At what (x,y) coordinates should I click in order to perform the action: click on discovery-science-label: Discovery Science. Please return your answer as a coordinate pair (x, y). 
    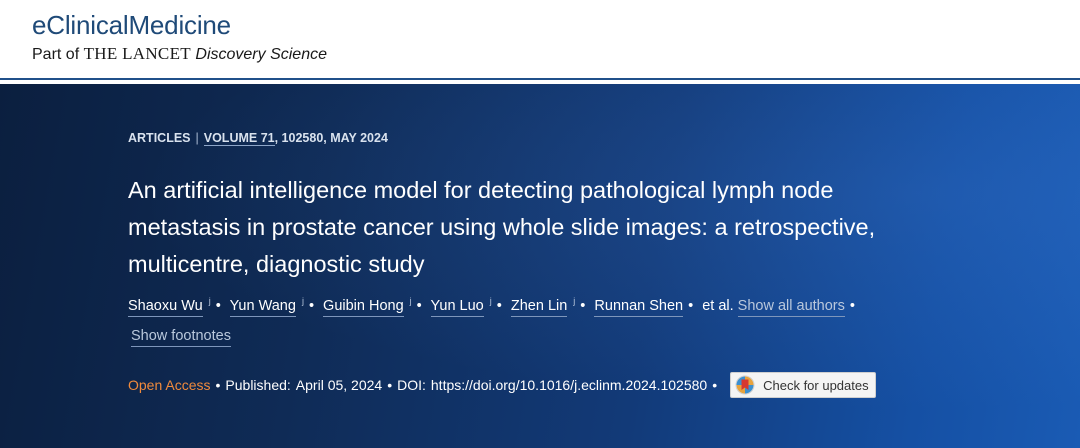
    Looking at the image, I should click on (261, 54).